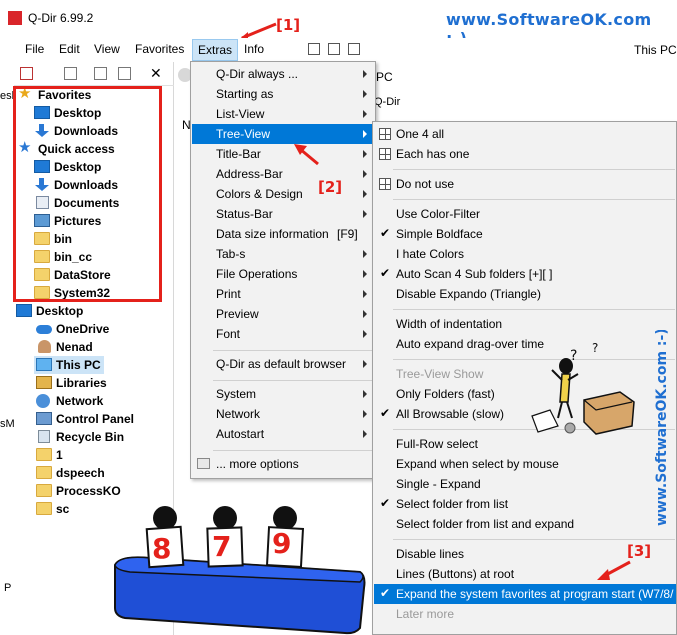  Describe the element at coordinates (43, 401) in the screenshot. I see `network-icon` at that location.